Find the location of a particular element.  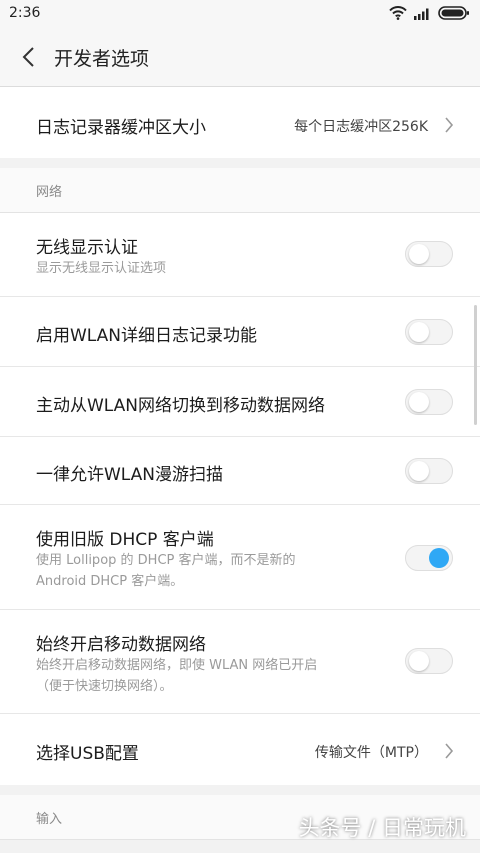

signal-icon is located at coordinates (421, 14).